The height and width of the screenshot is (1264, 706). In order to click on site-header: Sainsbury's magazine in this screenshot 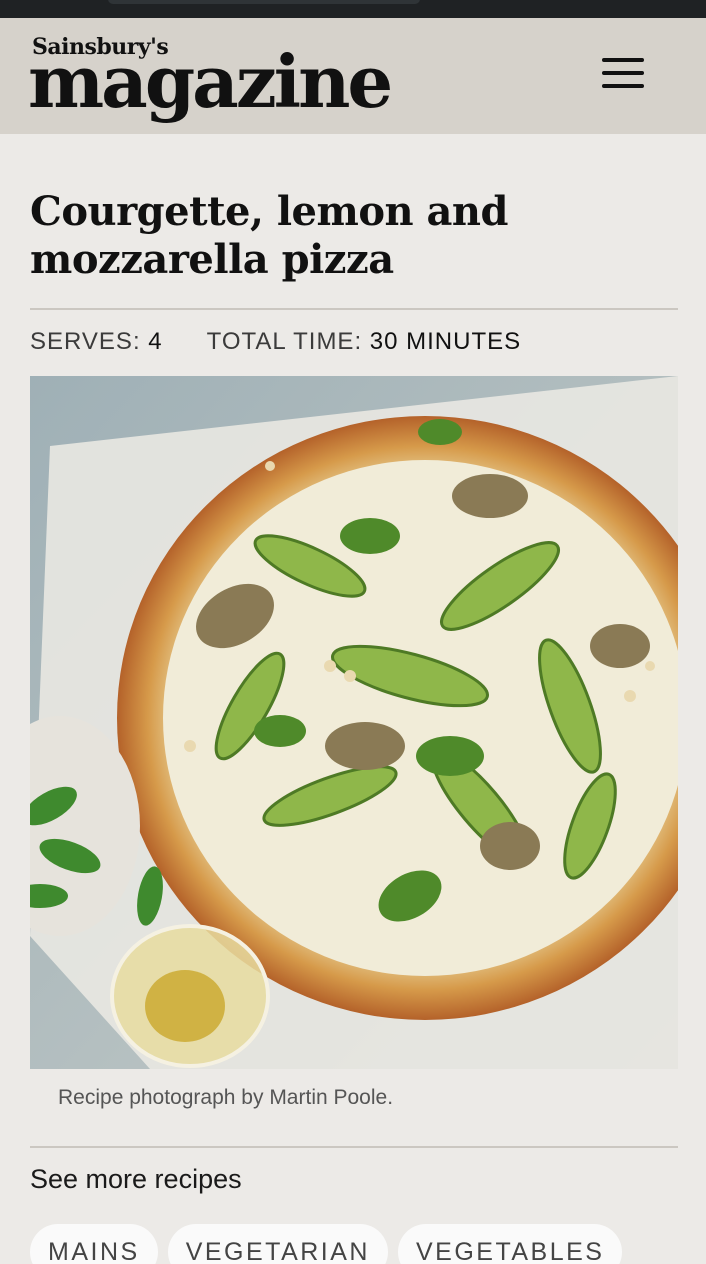, I will do `click(353, 76)`.